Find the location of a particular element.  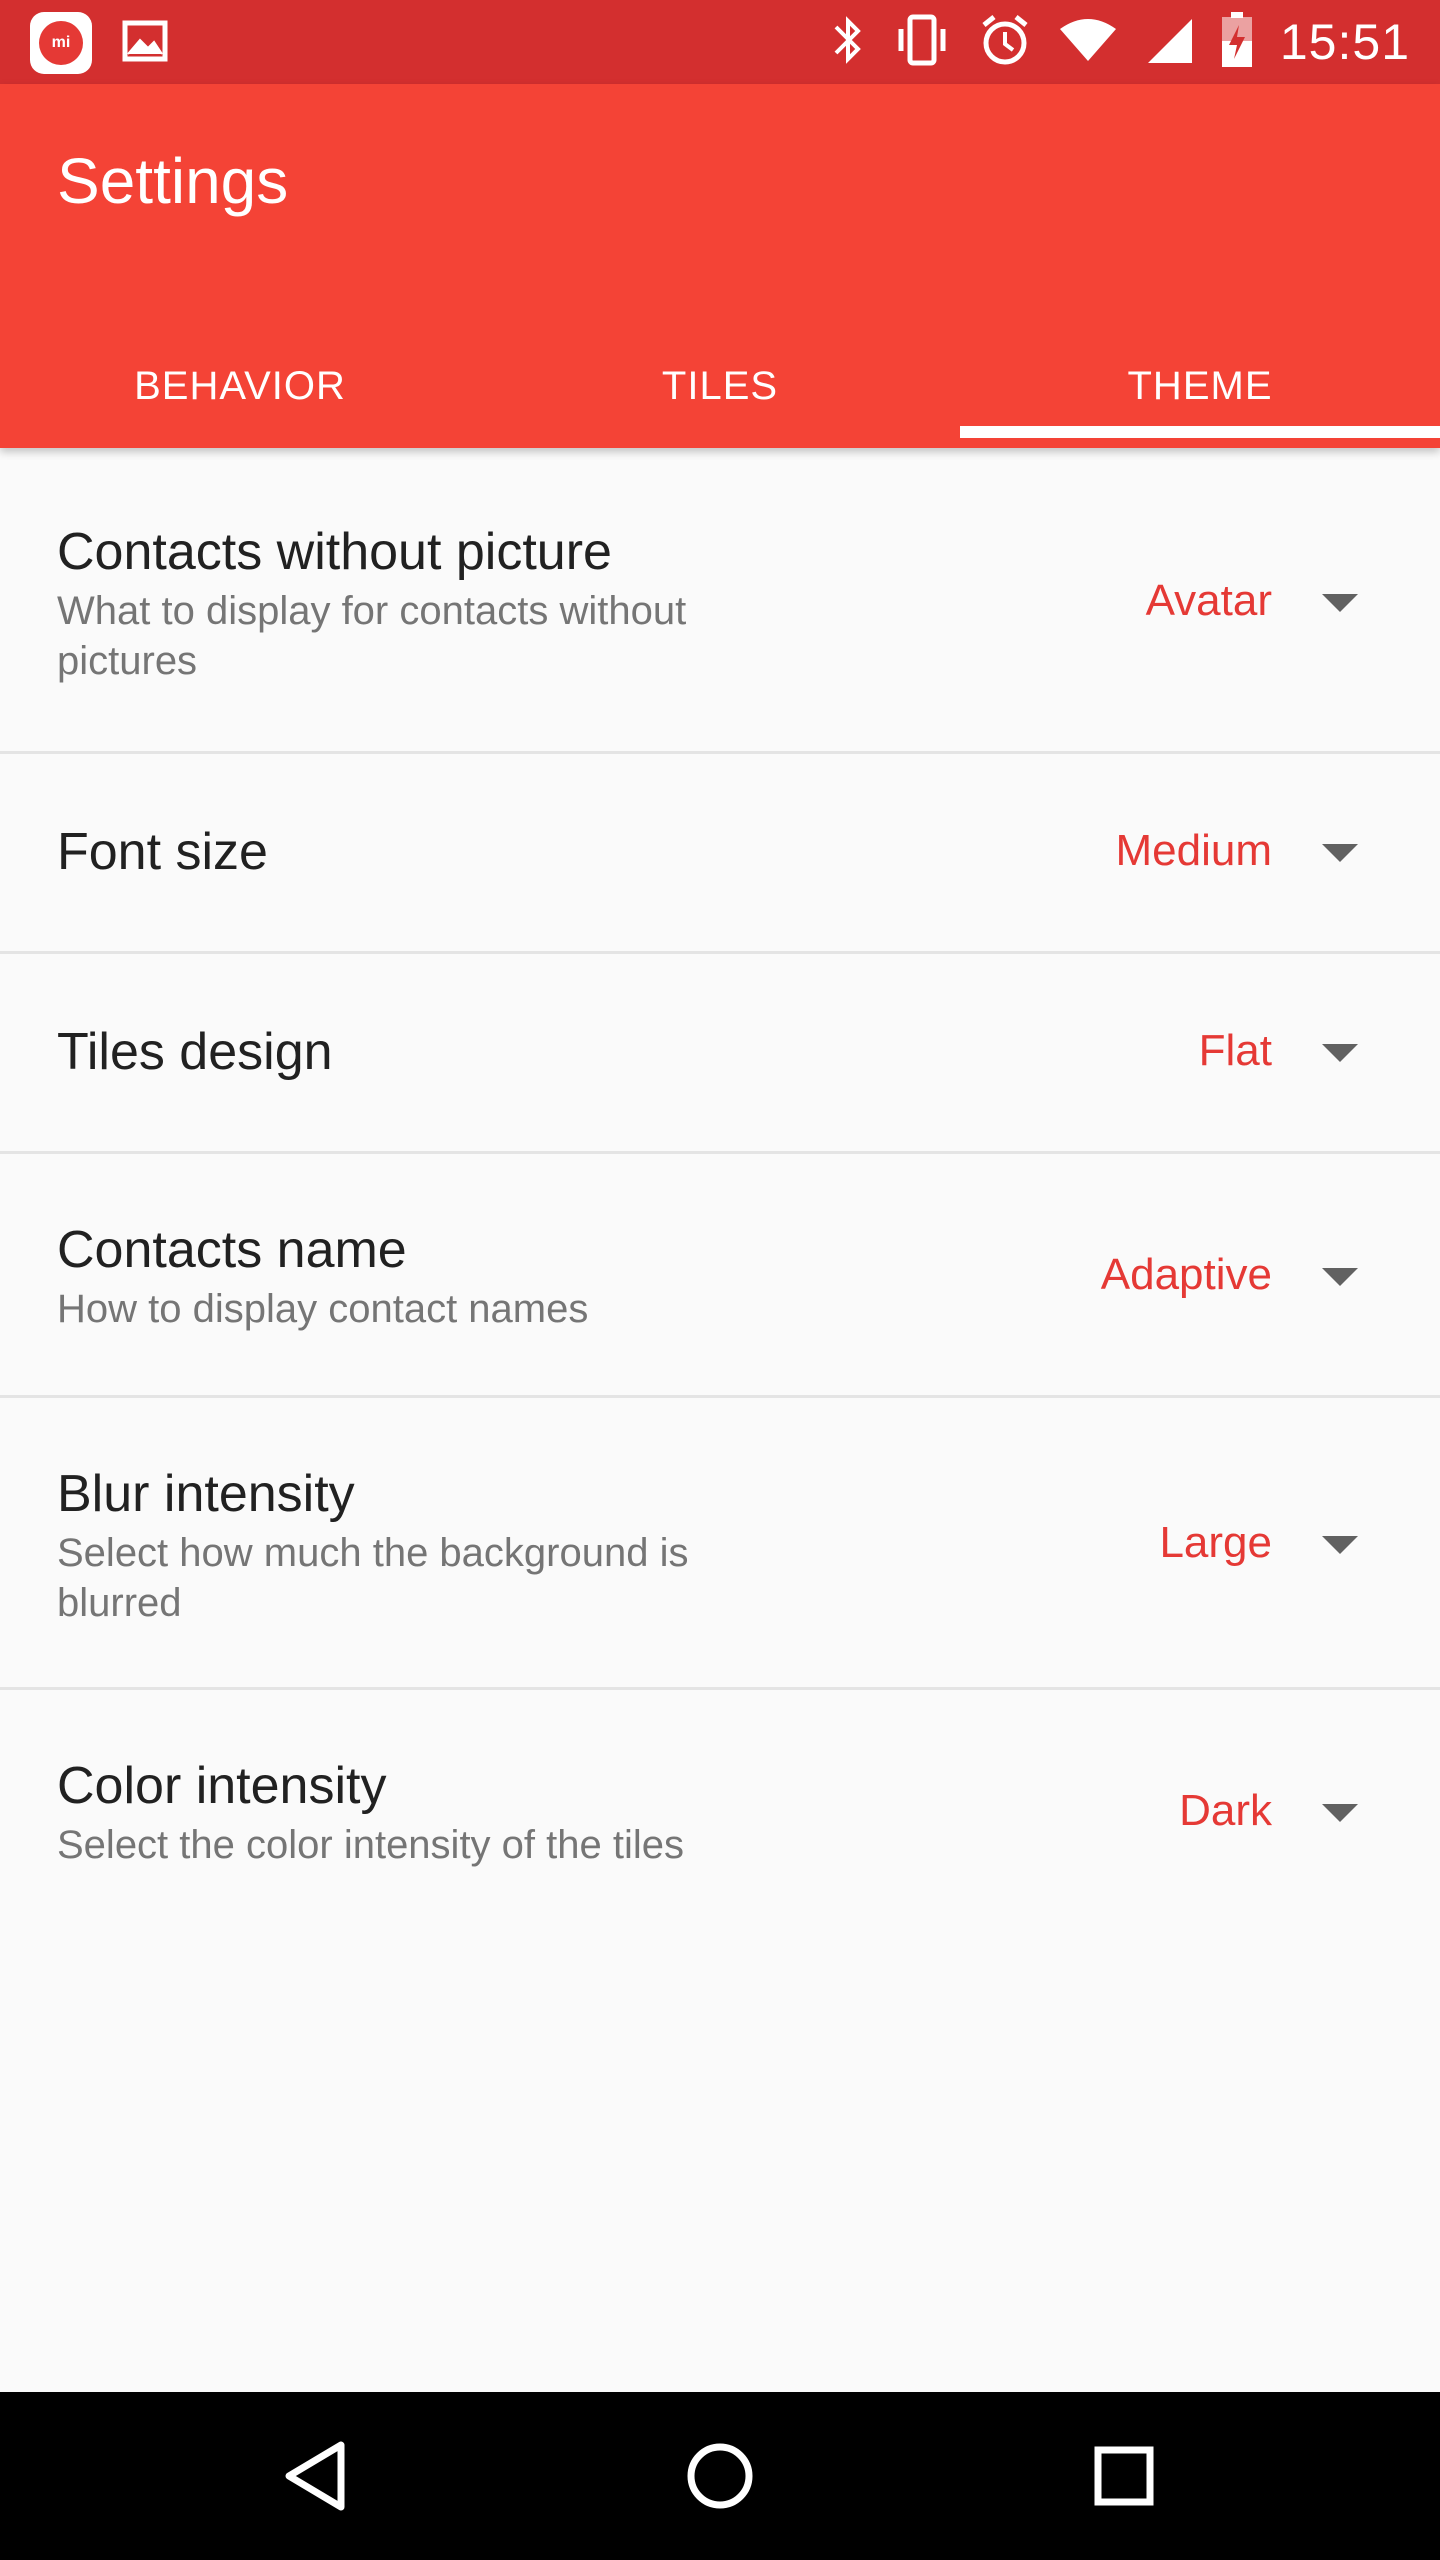

setting-value: Medium is located at coordinates (1194, 850).